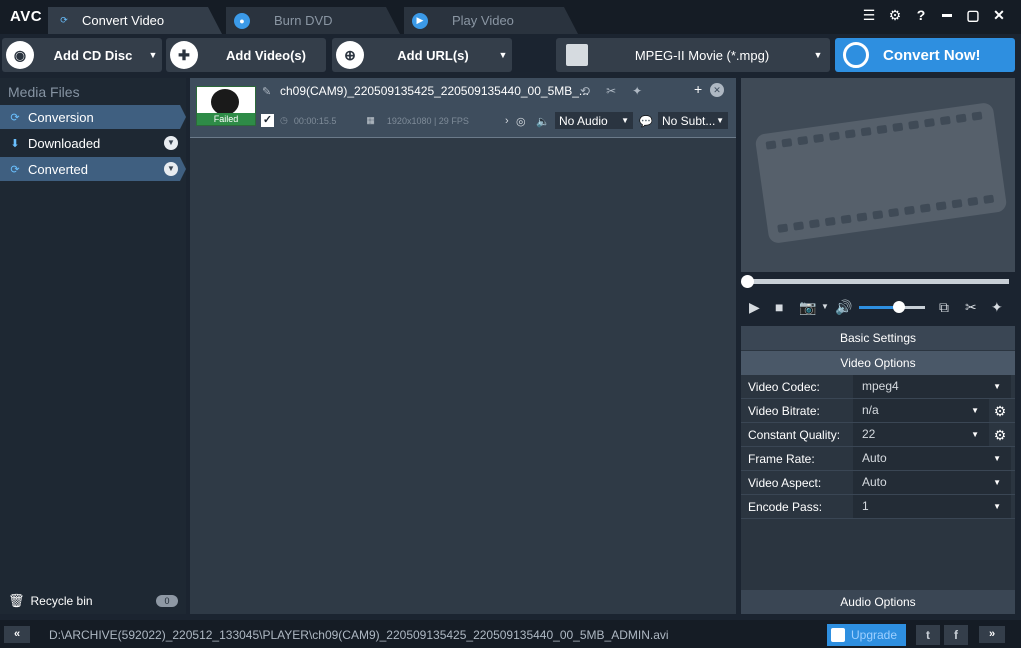 The width and height of the screenshot is (1021, 648). I want to click on clock-icon: ◷, so click(284, 120).